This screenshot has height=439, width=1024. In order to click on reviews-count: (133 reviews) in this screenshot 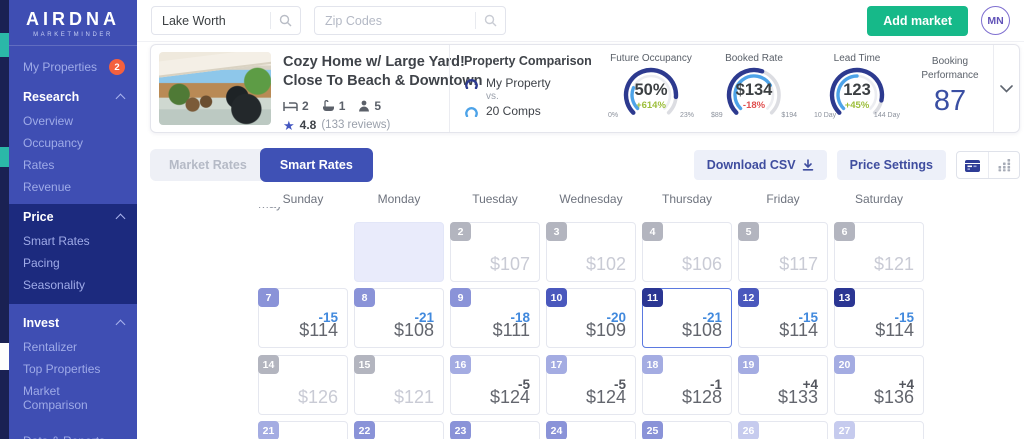, I will do `click(356, 125)`.